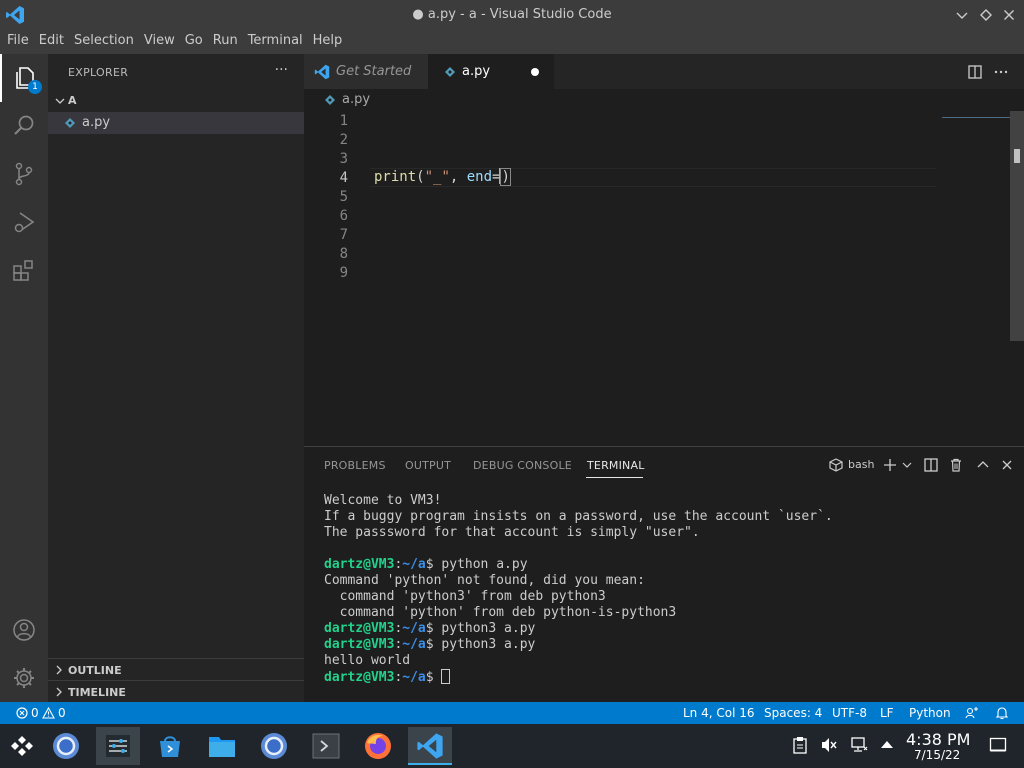 This screenshot has height=768, width=1024. I want to click on explorer-button: 1, so click(24, 78).